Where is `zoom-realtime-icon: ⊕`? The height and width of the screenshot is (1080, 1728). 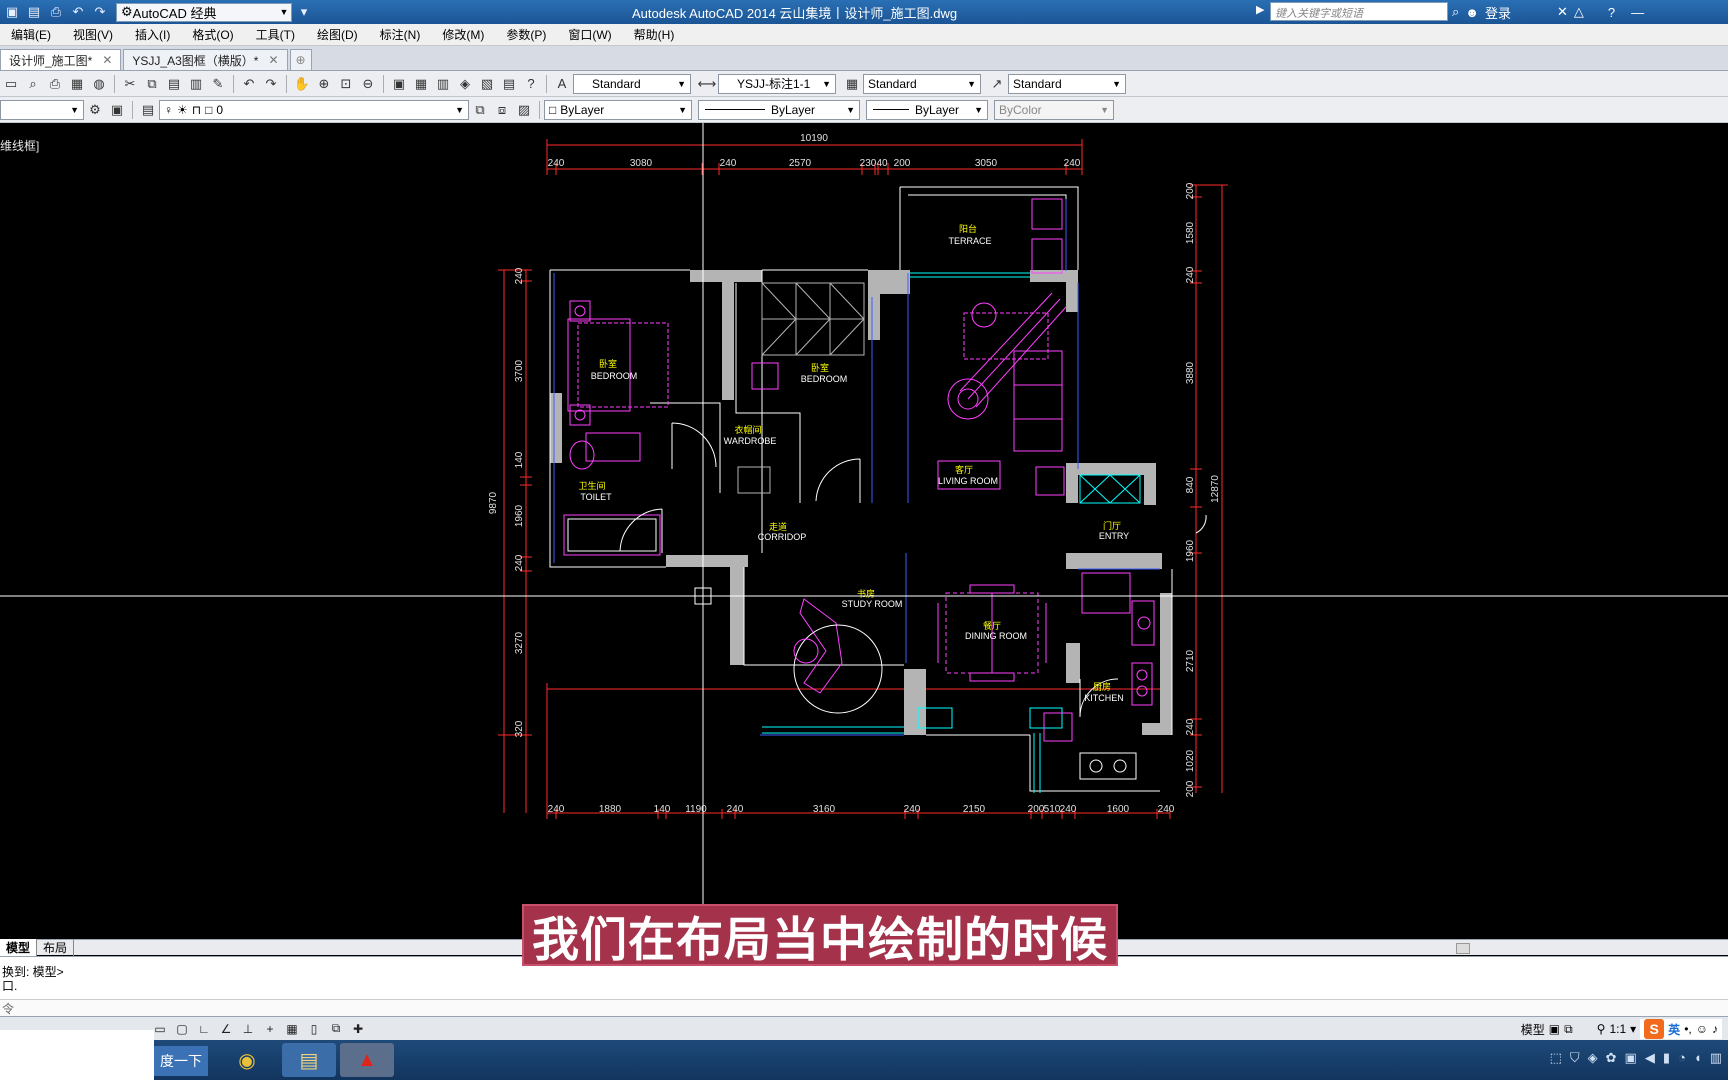
zoom-realtime-icon: ⊕ is located at coordinates (324, 84).